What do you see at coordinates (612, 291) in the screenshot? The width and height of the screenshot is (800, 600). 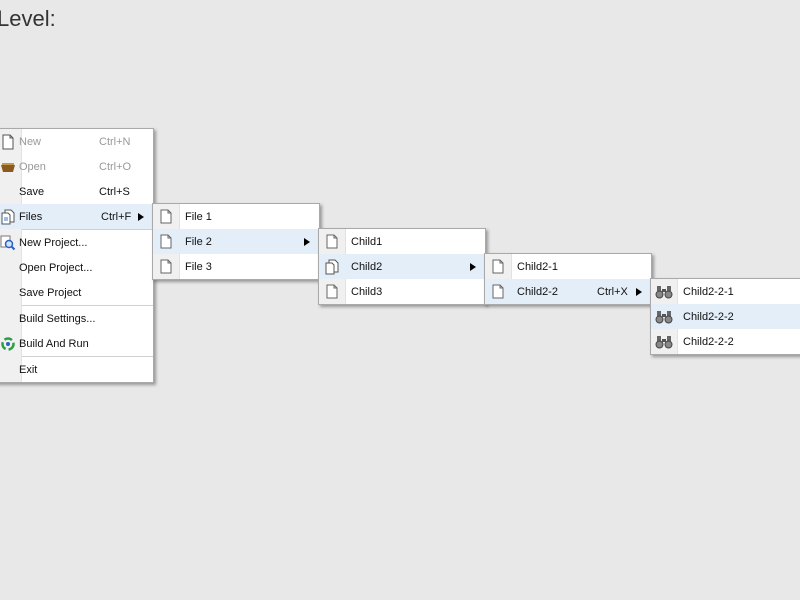 I see `menu-item-shortcut: Ctrl+X` at bounding box center [612, 291].